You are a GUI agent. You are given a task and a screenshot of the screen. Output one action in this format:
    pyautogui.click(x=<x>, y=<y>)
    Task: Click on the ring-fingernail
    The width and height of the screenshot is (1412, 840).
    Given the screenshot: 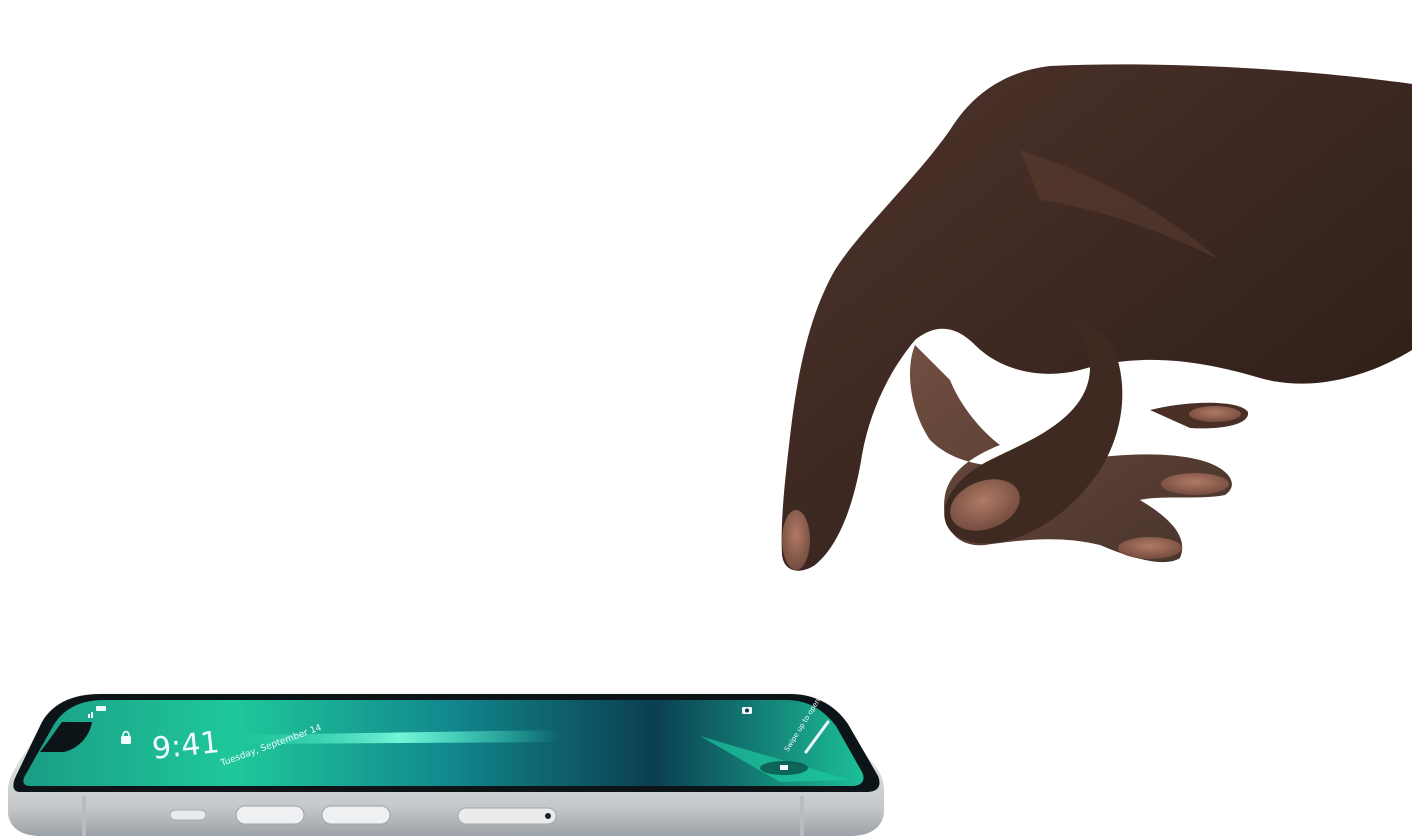 What is the action you would take?
    pyautogui.click(x=1150, y=548)
    